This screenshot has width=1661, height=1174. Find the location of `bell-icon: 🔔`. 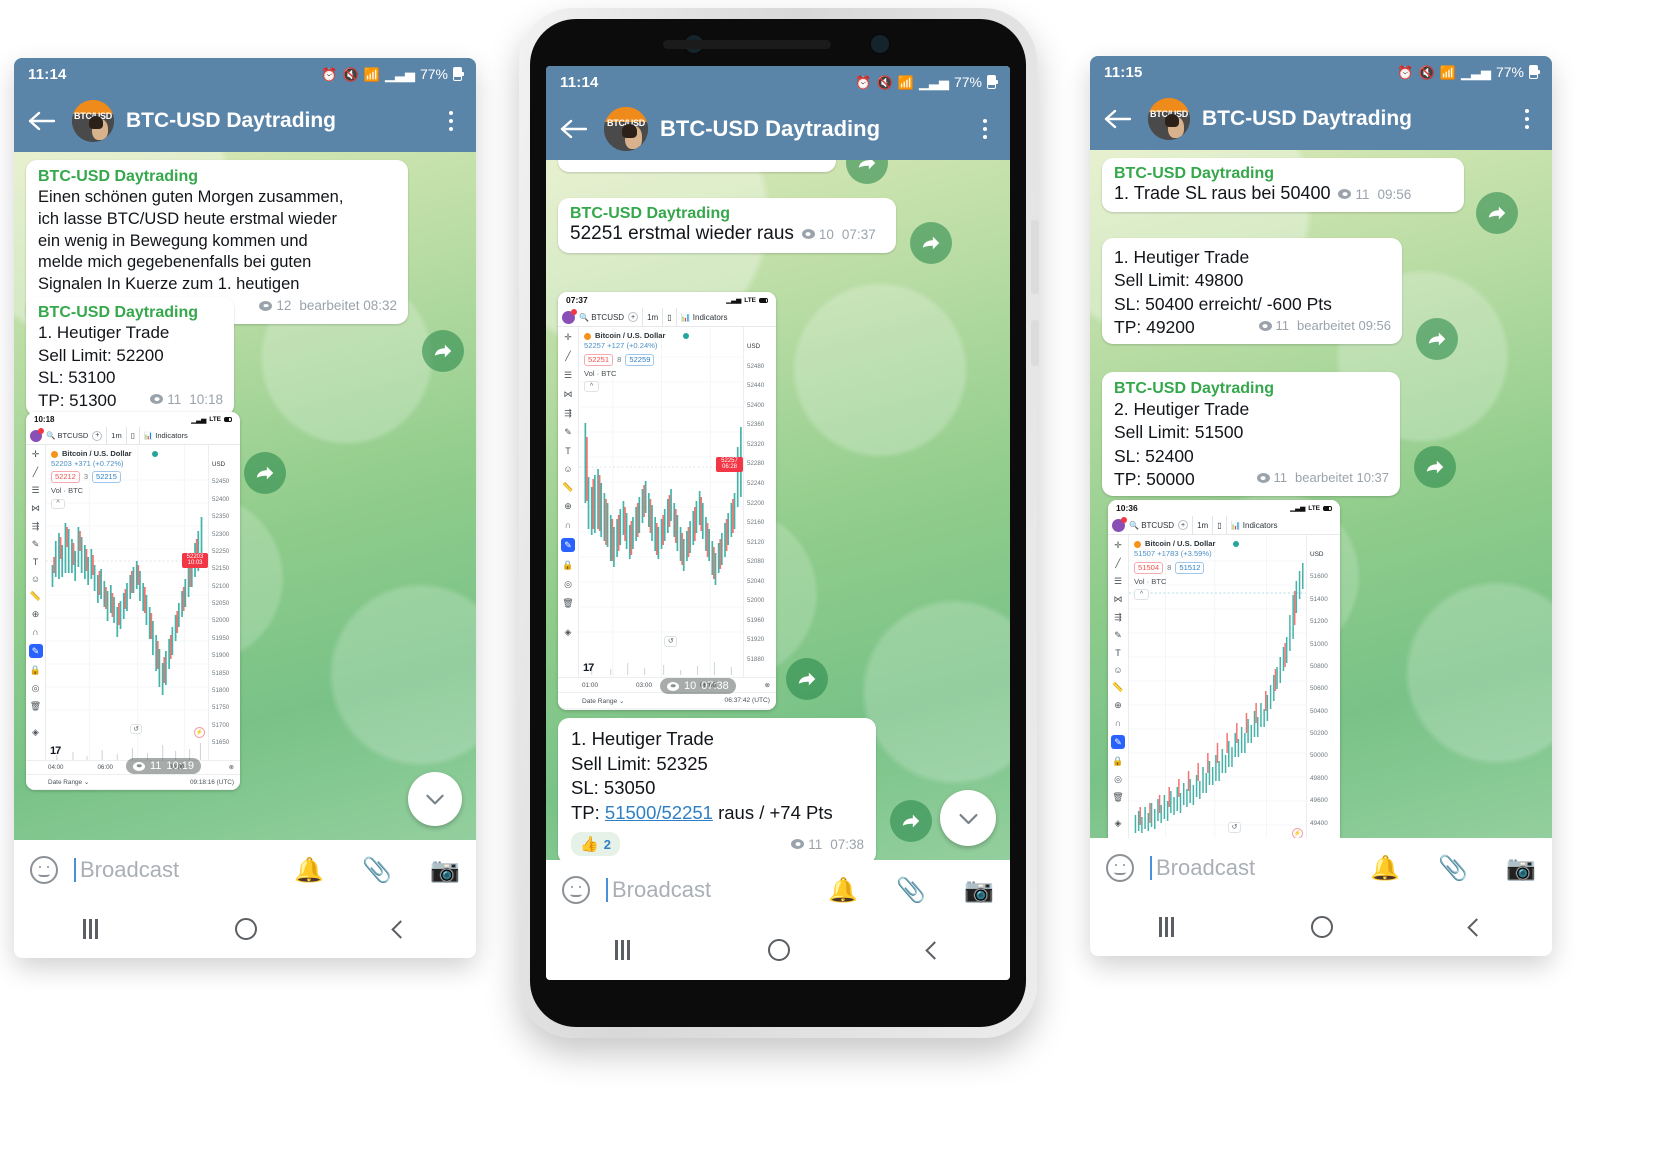

bell-icon: 🔔 is located at coordinates (1385, 868).